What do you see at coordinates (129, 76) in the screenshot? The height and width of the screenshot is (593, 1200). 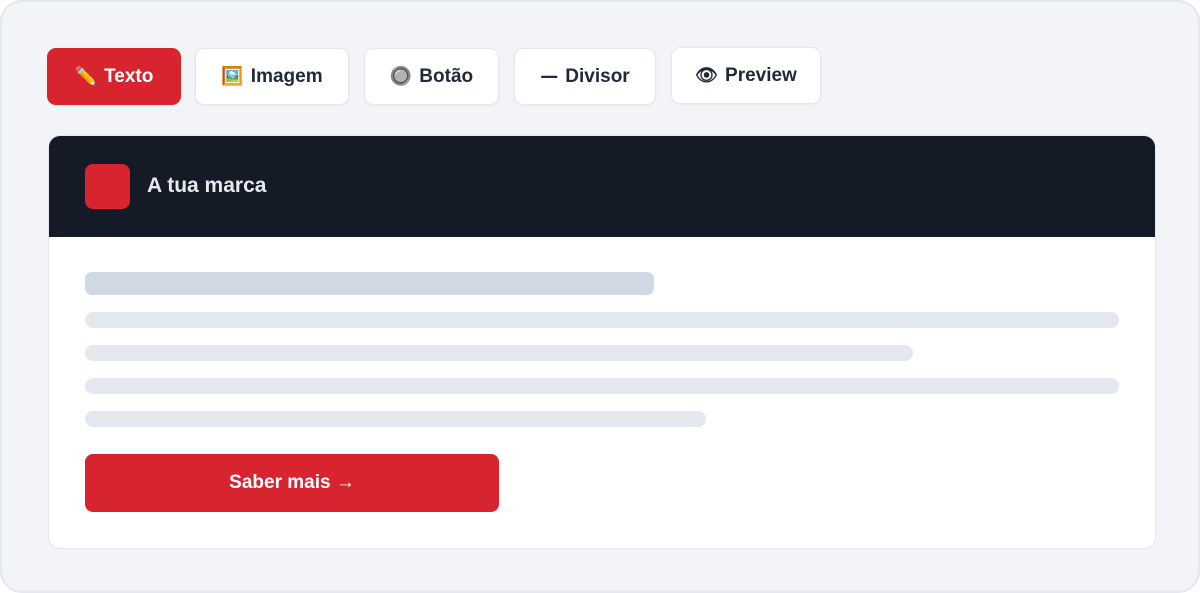 I see `add-text-label: Texto` at bounding box center [129, 76].